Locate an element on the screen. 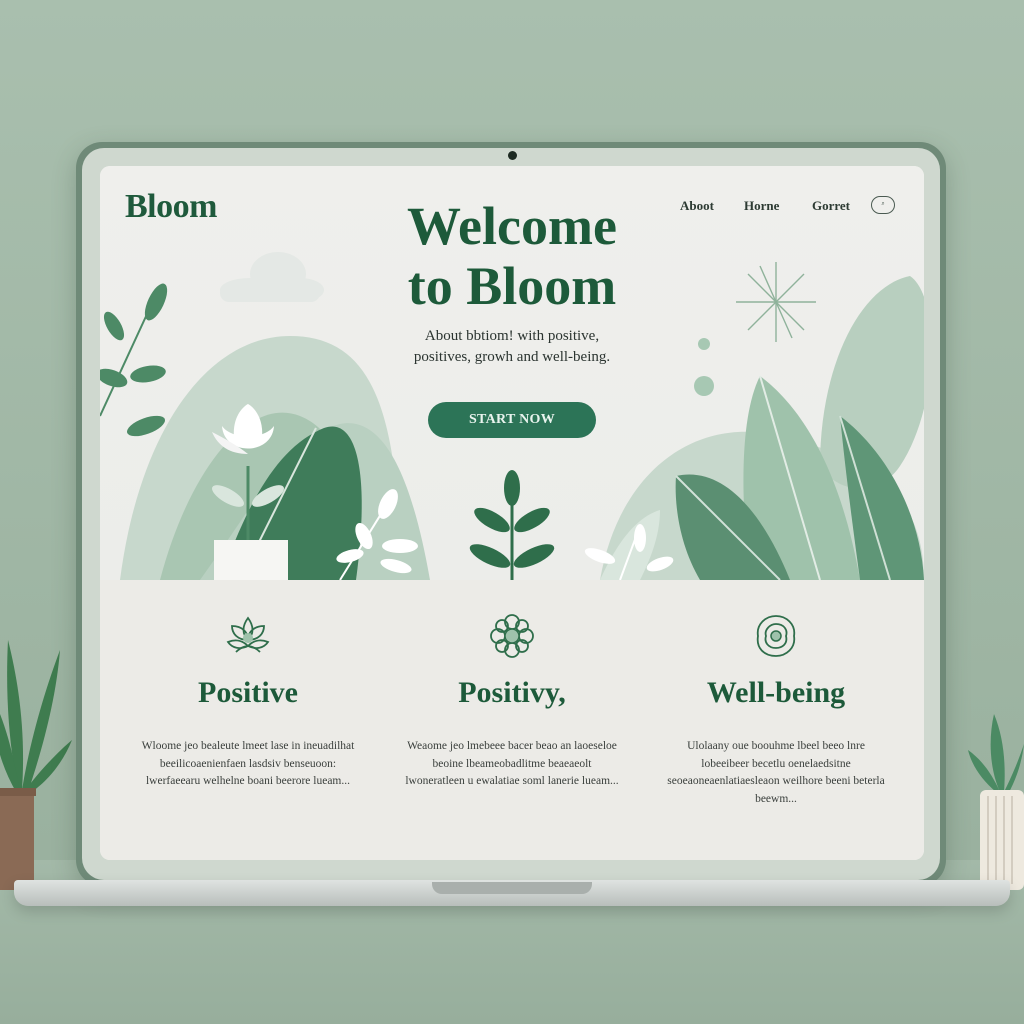 The width and height of the screenshot is (1024, 1024). lotus-icon is located at coordinates (248, 634).